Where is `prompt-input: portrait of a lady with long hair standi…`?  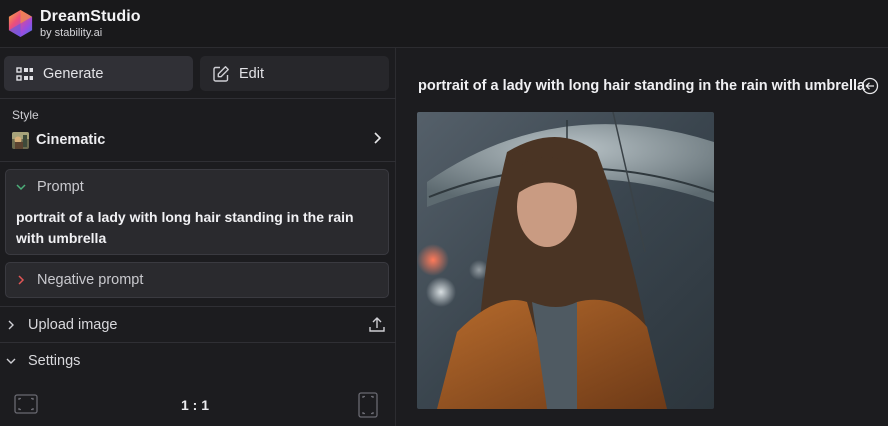 prompt-input: portrait of a lady with long hair standi… is located at coordinates (191, 228).